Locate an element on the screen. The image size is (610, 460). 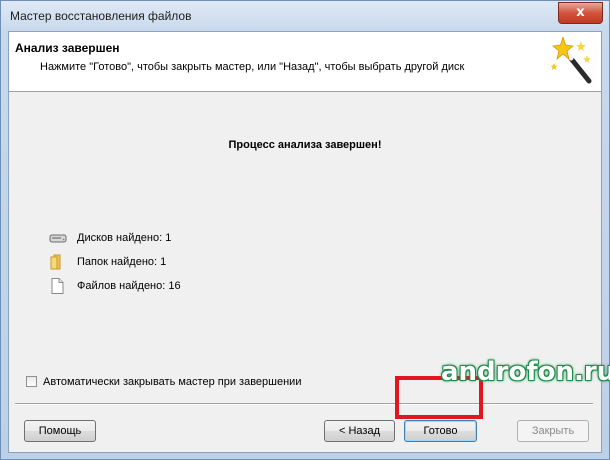
window-title: Мастер восстановления файлов is located at coordinates (101, 16).